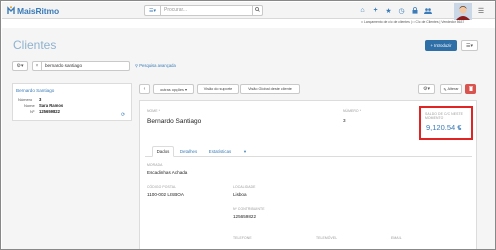 The image size is (496, 250). What do you see at coordinates (35, 45) in the screenshot?
I see `page-title: Clientes` at bounding box center [35, 45].